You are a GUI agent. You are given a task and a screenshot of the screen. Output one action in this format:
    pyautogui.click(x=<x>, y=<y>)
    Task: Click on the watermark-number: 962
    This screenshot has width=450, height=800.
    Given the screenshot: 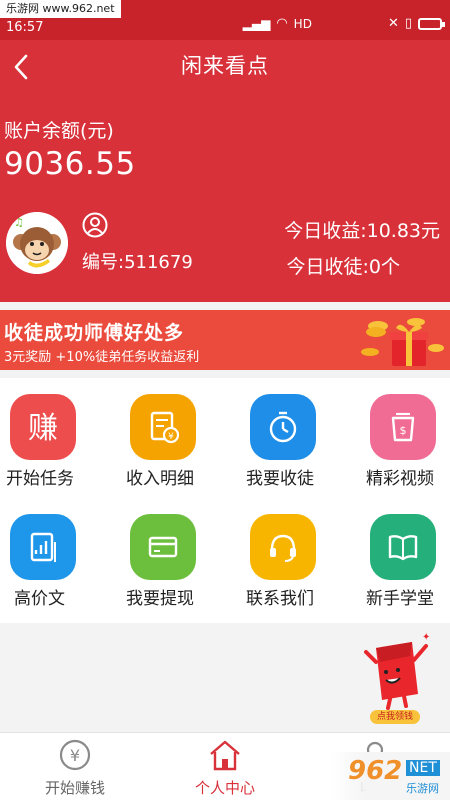 What is the action you would take?
    pyautogui.click(x=375, y=771)
    